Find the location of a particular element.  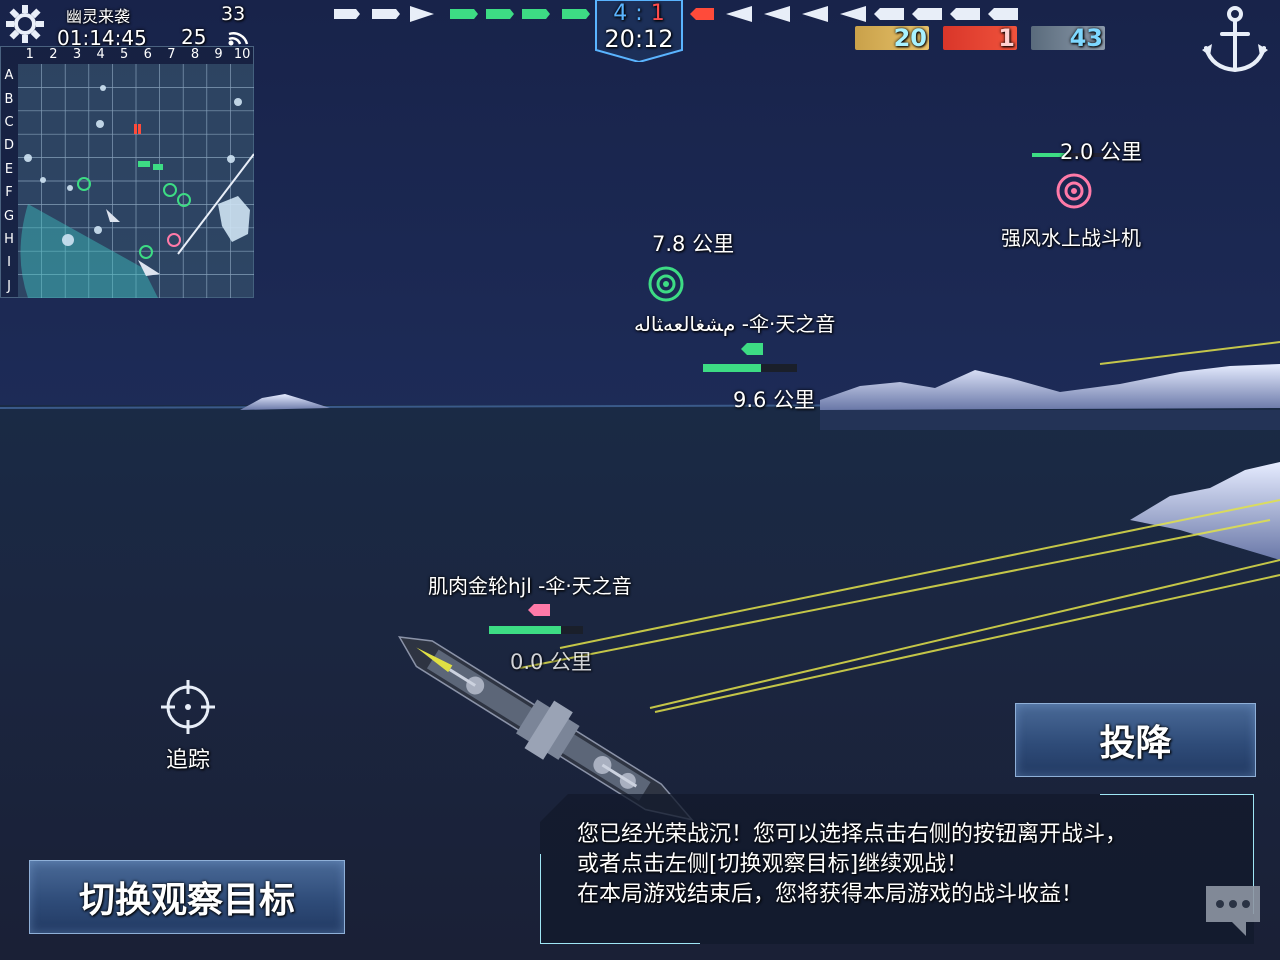

player-name: 肌肉金轮hjl -伞·天之音 is located at coordinates (530, 586).